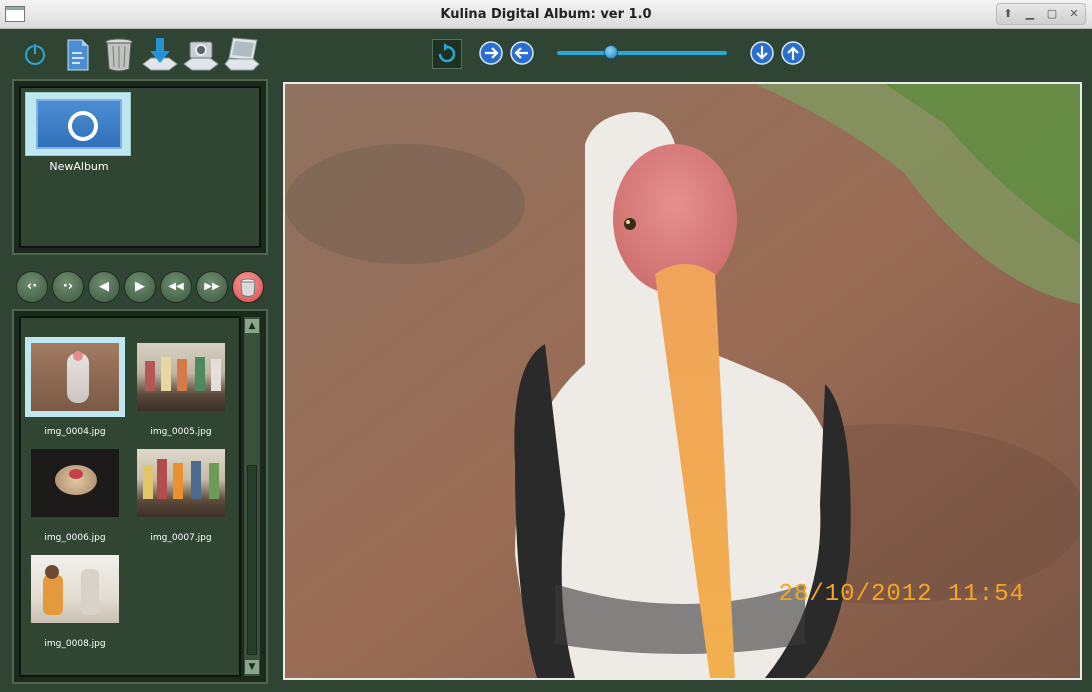 The height and width of the screenshot is (692, 1092). I want to click on window-maximize-icon: ▢, so click(1052, 14).